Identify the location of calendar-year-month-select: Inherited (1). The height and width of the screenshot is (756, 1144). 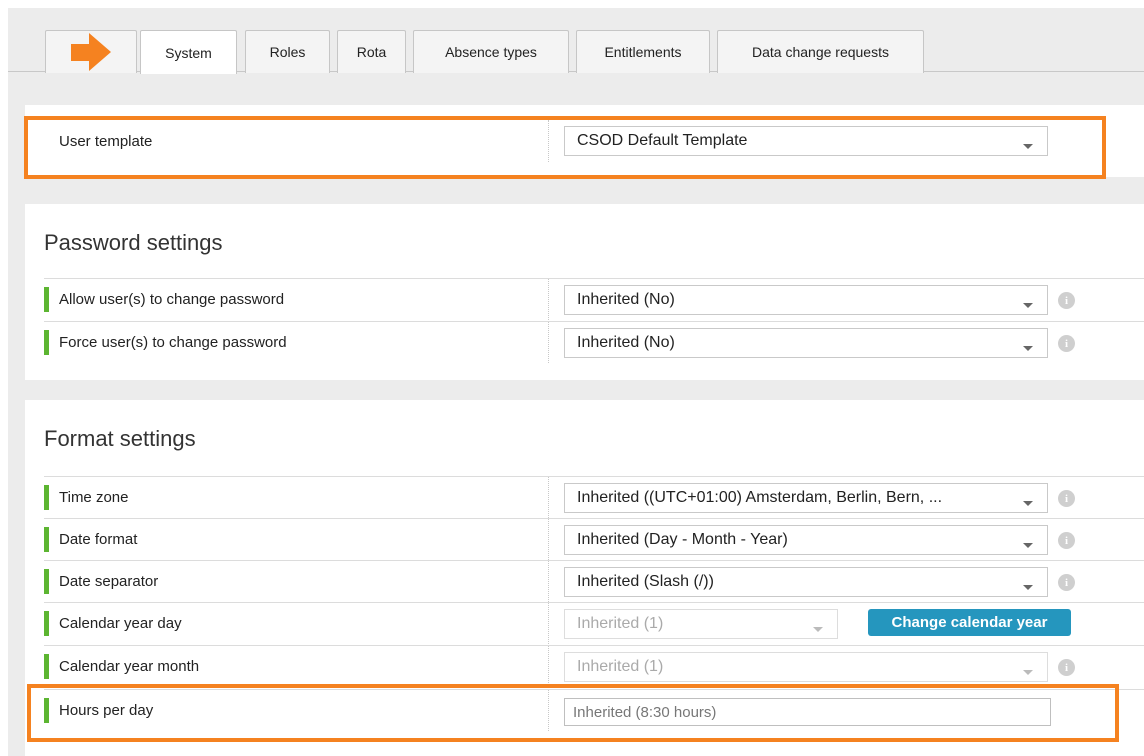
(806, 667).